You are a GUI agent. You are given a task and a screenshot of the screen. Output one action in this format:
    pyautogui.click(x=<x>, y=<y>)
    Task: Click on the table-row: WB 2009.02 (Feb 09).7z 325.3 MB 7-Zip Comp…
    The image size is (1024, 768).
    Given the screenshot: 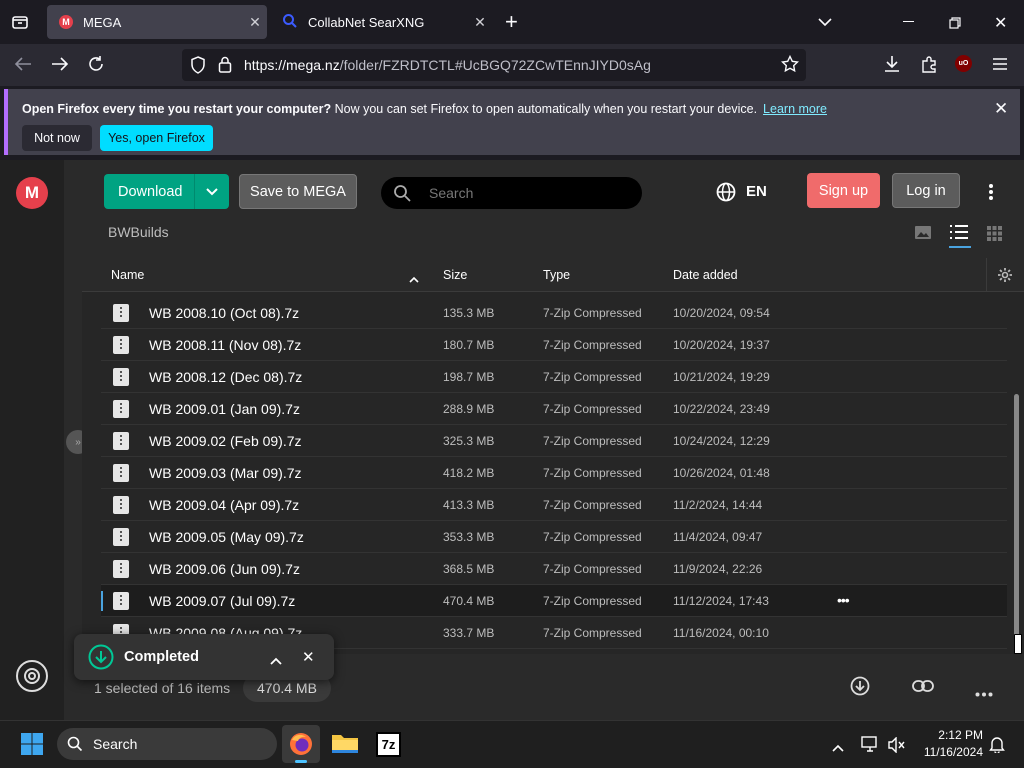 What is the action you would take?
    pyautogui.click(x=554, y=441)
    